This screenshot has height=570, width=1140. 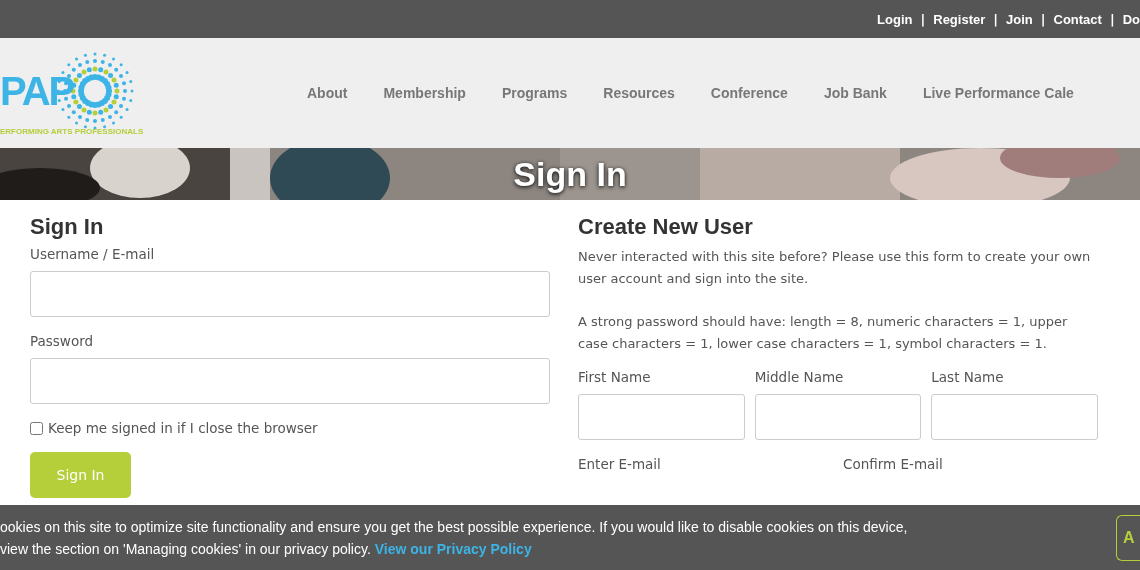 What do you see at coordinates (327, 93) in the screenshot?
I see `nav-link: About` at bounding box center [327, 93].